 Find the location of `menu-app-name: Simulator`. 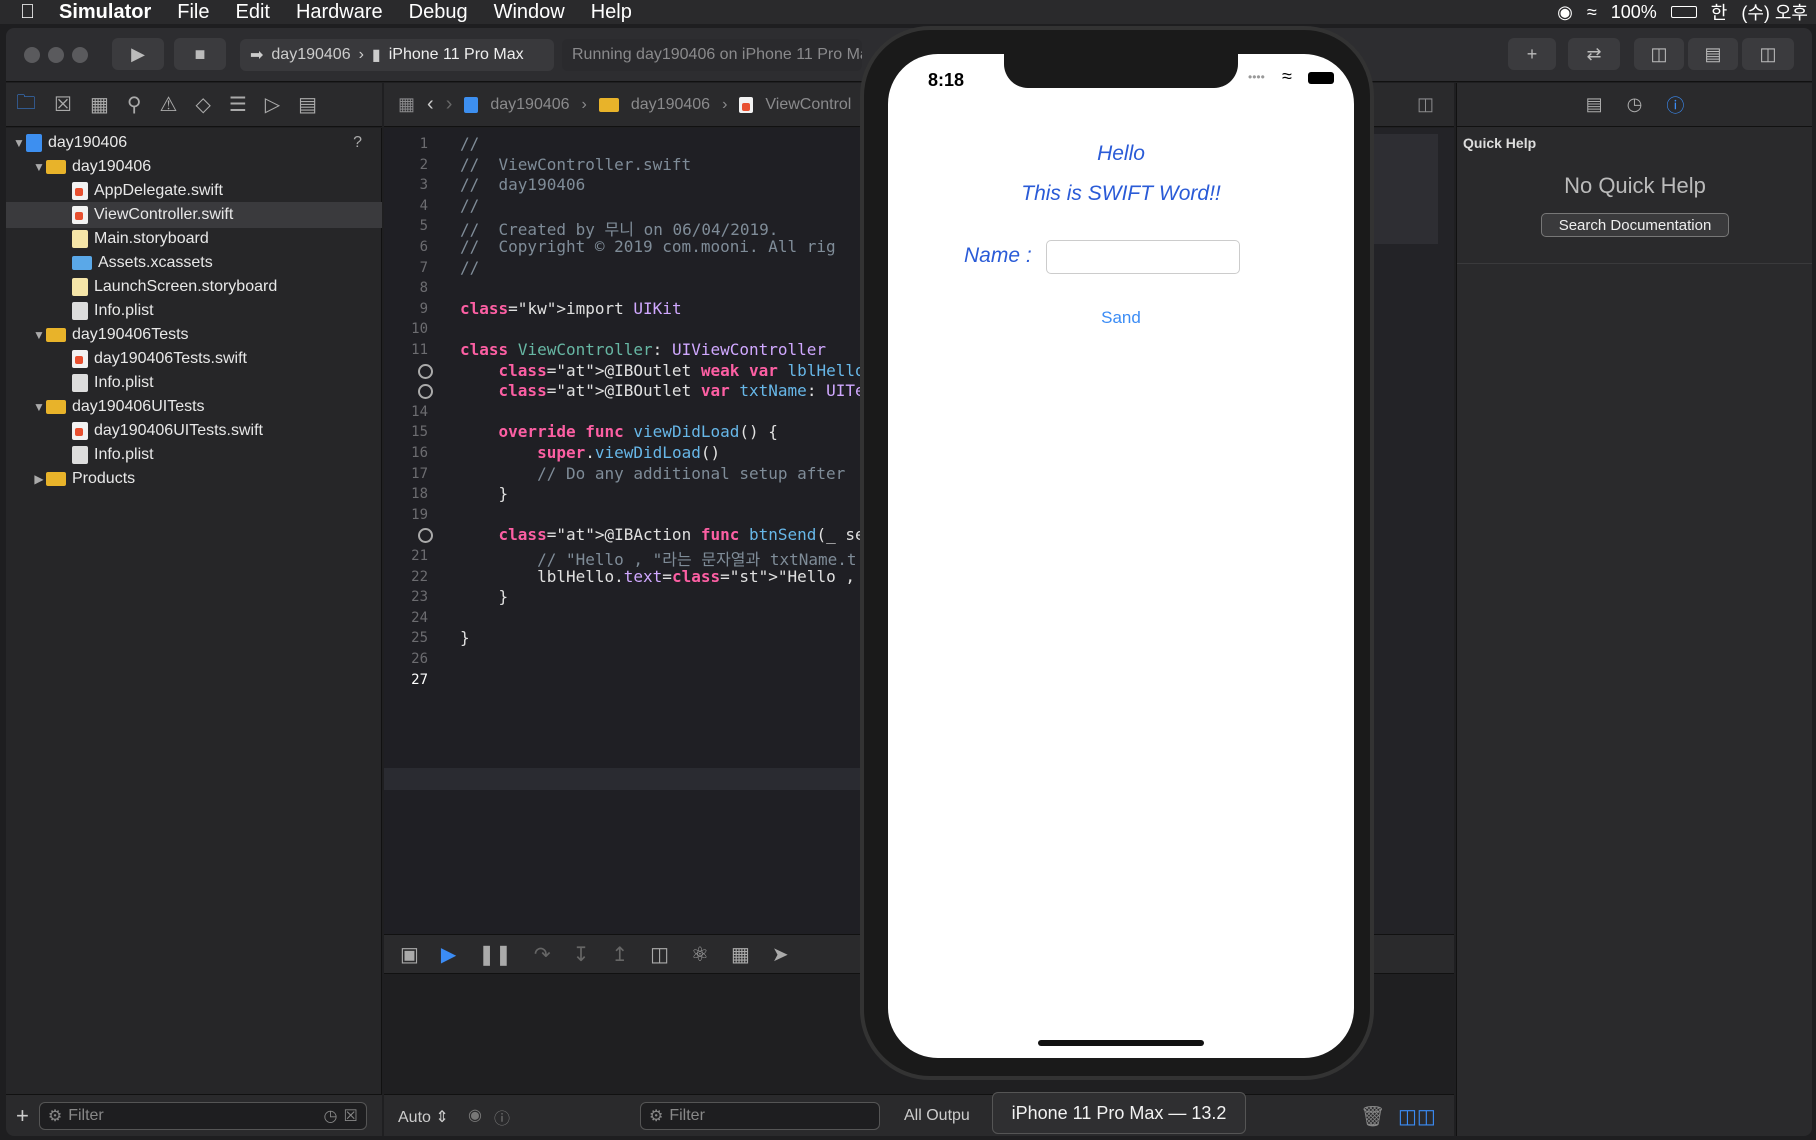

menu-app-name: Simulator is located at coordinates (105, 12).